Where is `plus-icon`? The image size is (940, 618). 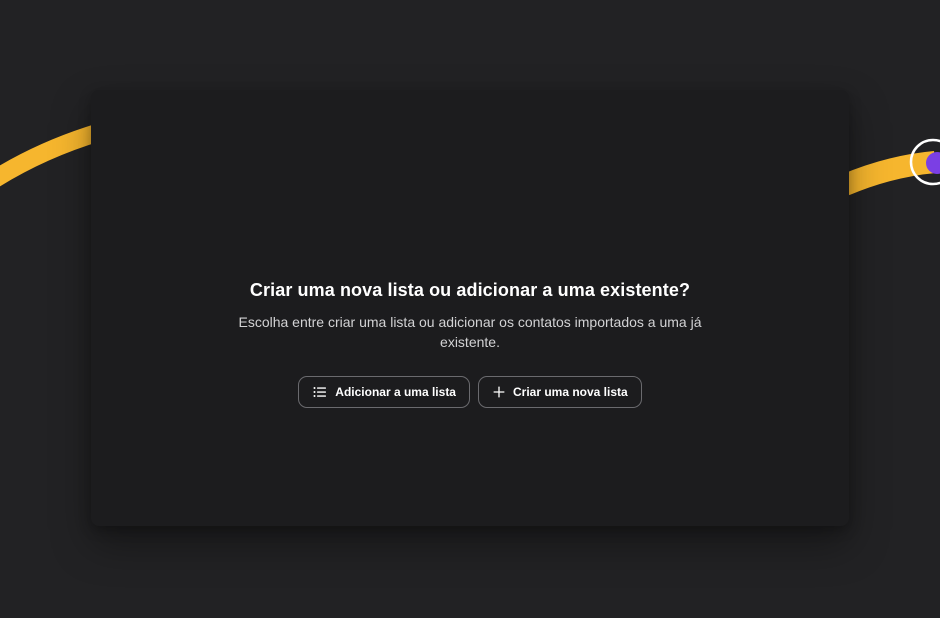 plus-icon is located at coordinates (499, 392).